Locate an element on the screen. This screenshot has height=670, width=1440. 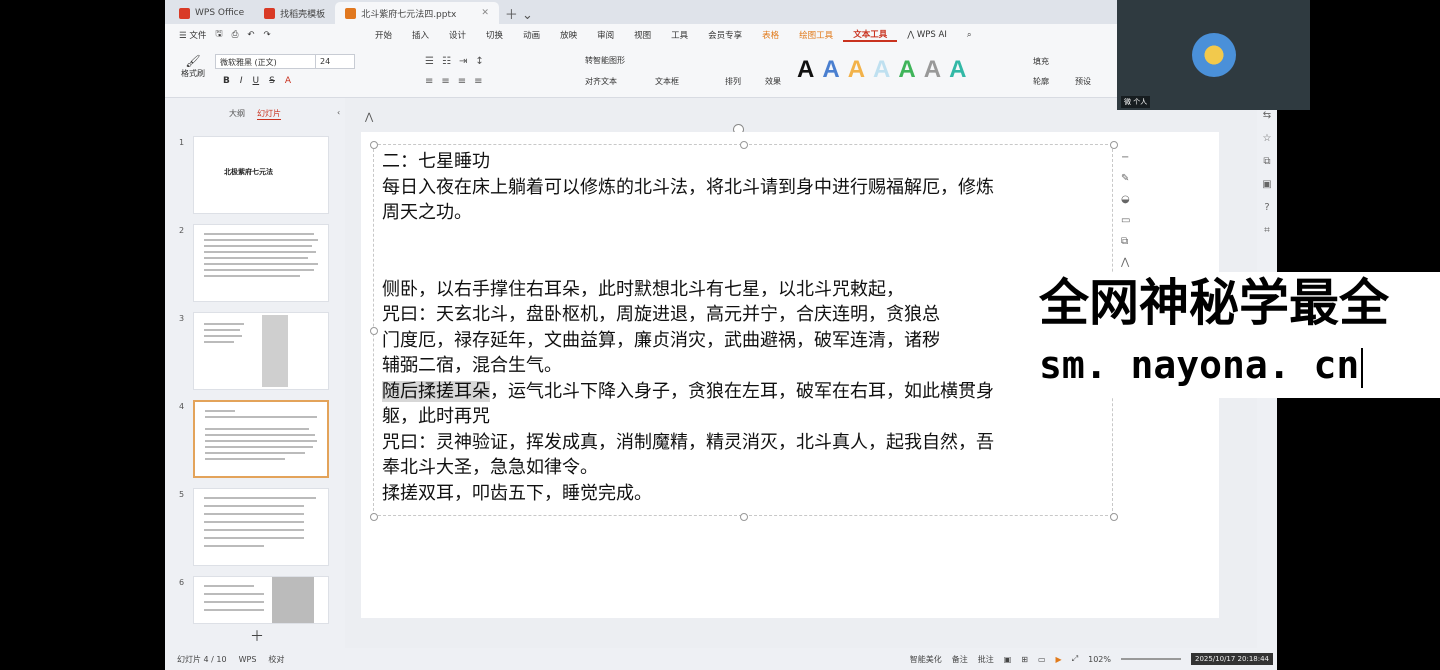
minus-icon: − is located at coordinates (1125, 157).